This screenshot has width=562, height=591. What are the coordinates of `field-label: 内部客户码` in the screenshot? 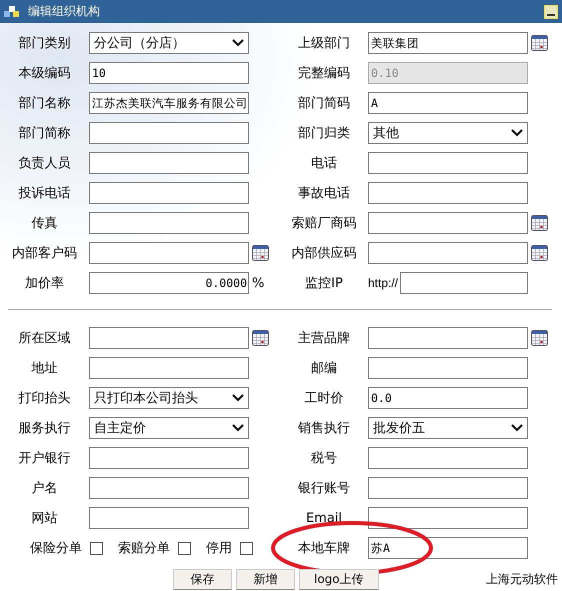 It's located at (44, 253).